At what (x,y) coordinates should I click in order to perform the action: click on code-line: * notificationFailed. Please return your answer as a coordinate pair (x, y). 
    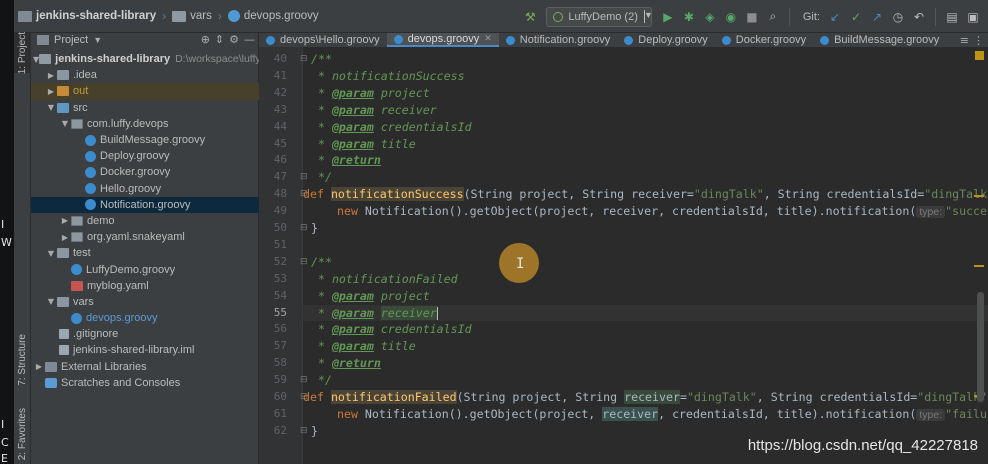
    Looking at the image, I should click on (384, 278).